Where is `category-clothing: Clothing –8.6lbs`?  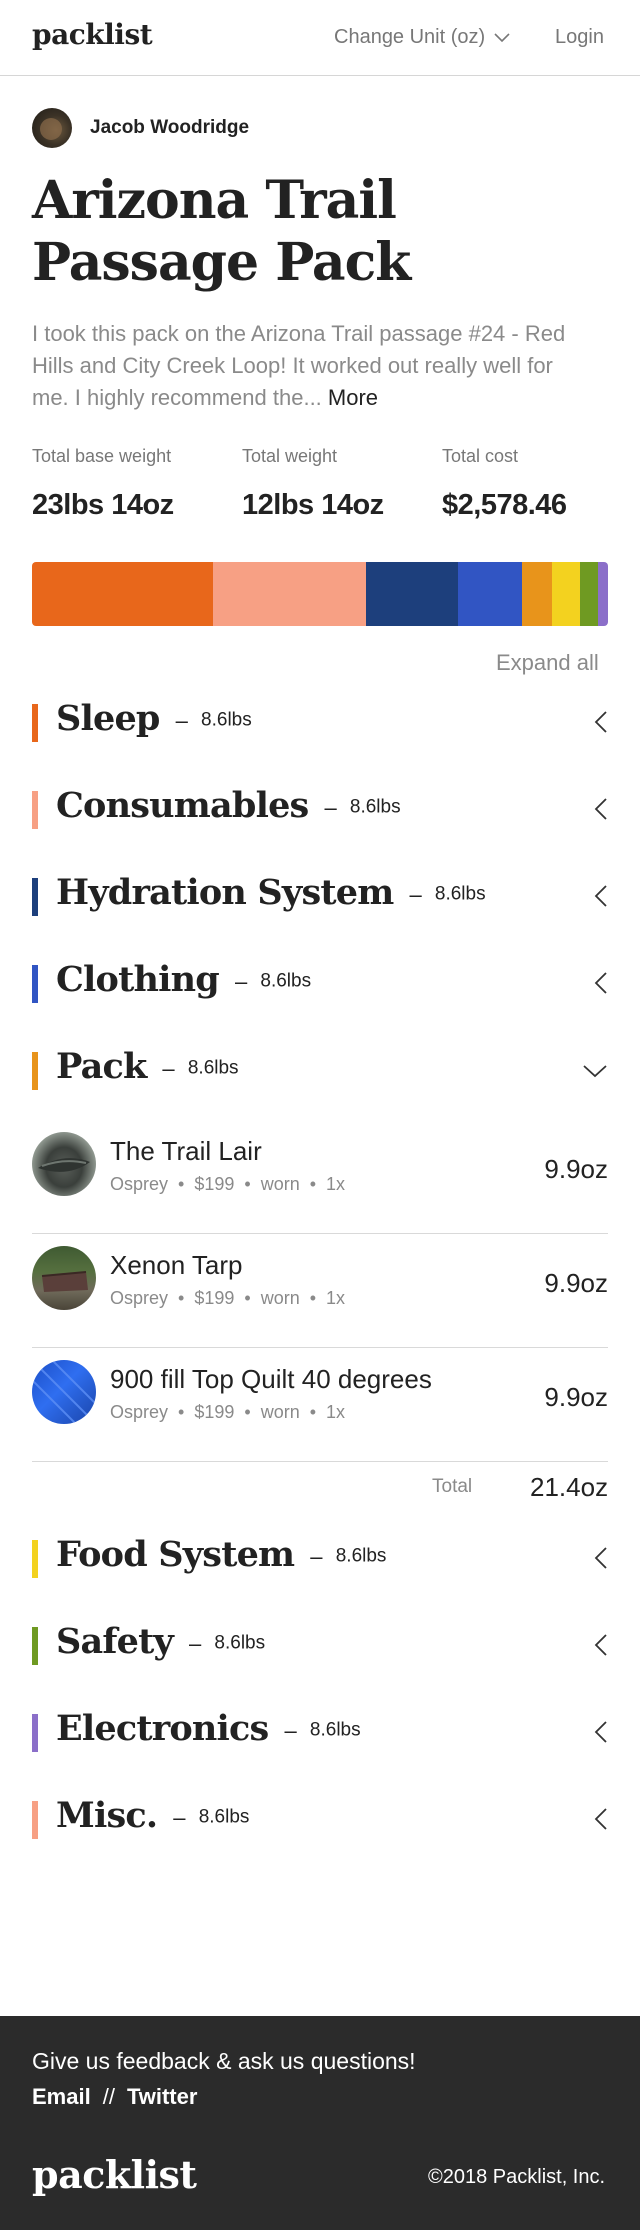 category-clothing: Clothing –8.6lbs is located at coordinates (320, 982).